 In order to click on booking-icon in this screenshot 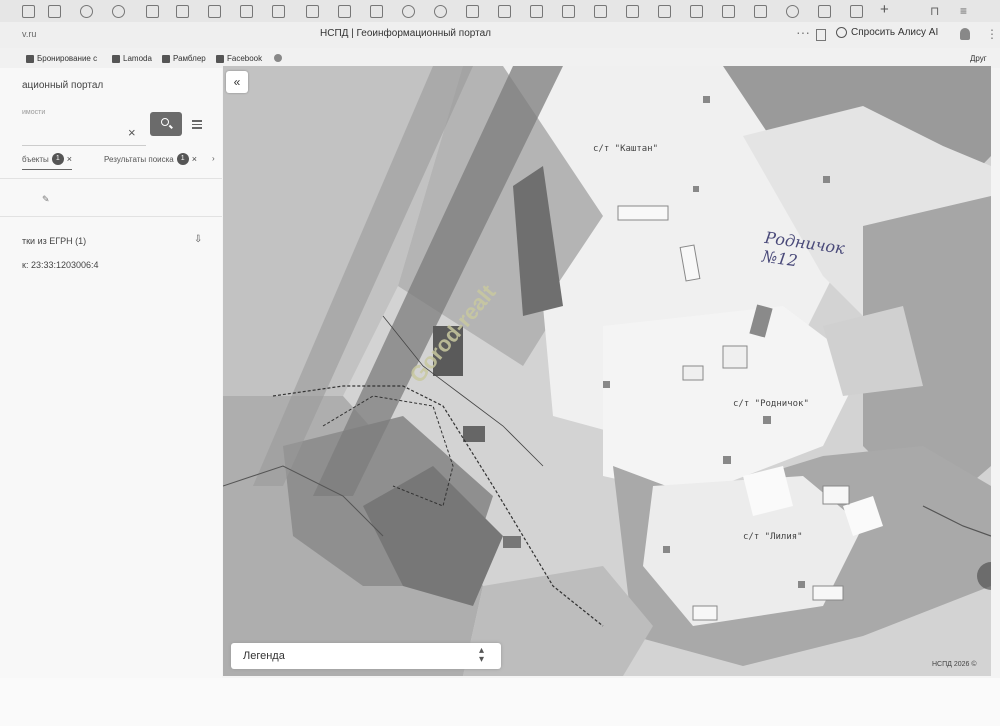, I will do `click(30, 58)`.